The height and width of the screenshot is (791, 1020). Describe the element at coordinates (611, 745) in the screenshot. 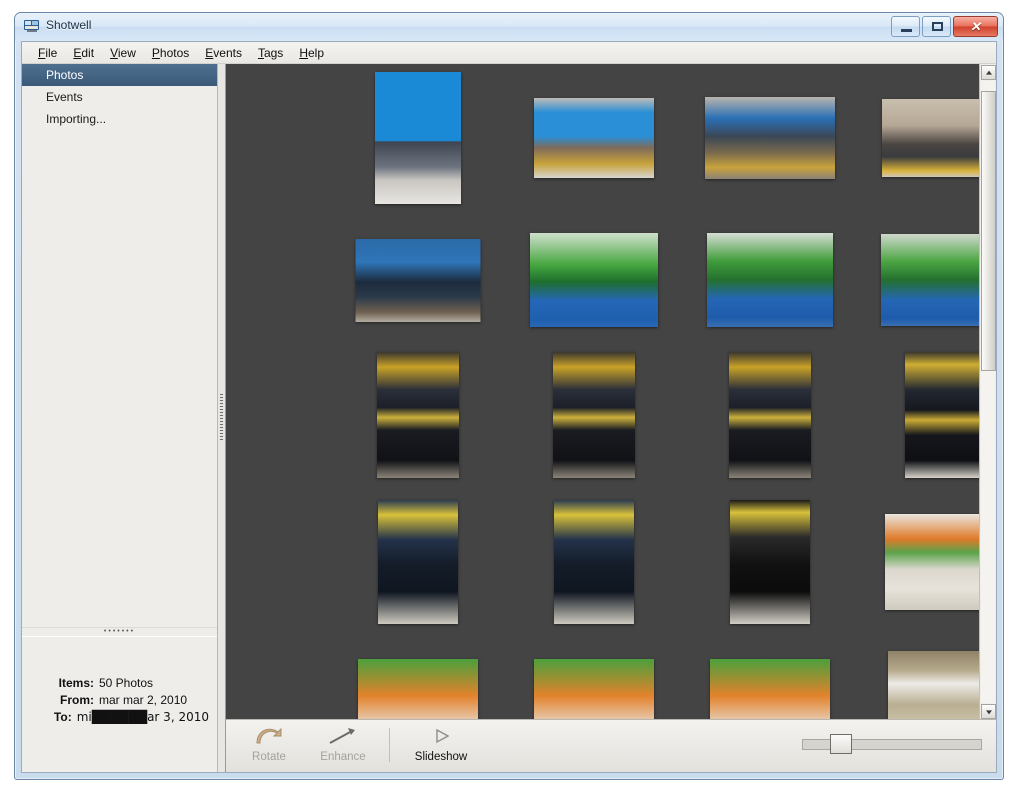

I see `bottom-toolbar: Rotate Enhance Slideshow` at that location.